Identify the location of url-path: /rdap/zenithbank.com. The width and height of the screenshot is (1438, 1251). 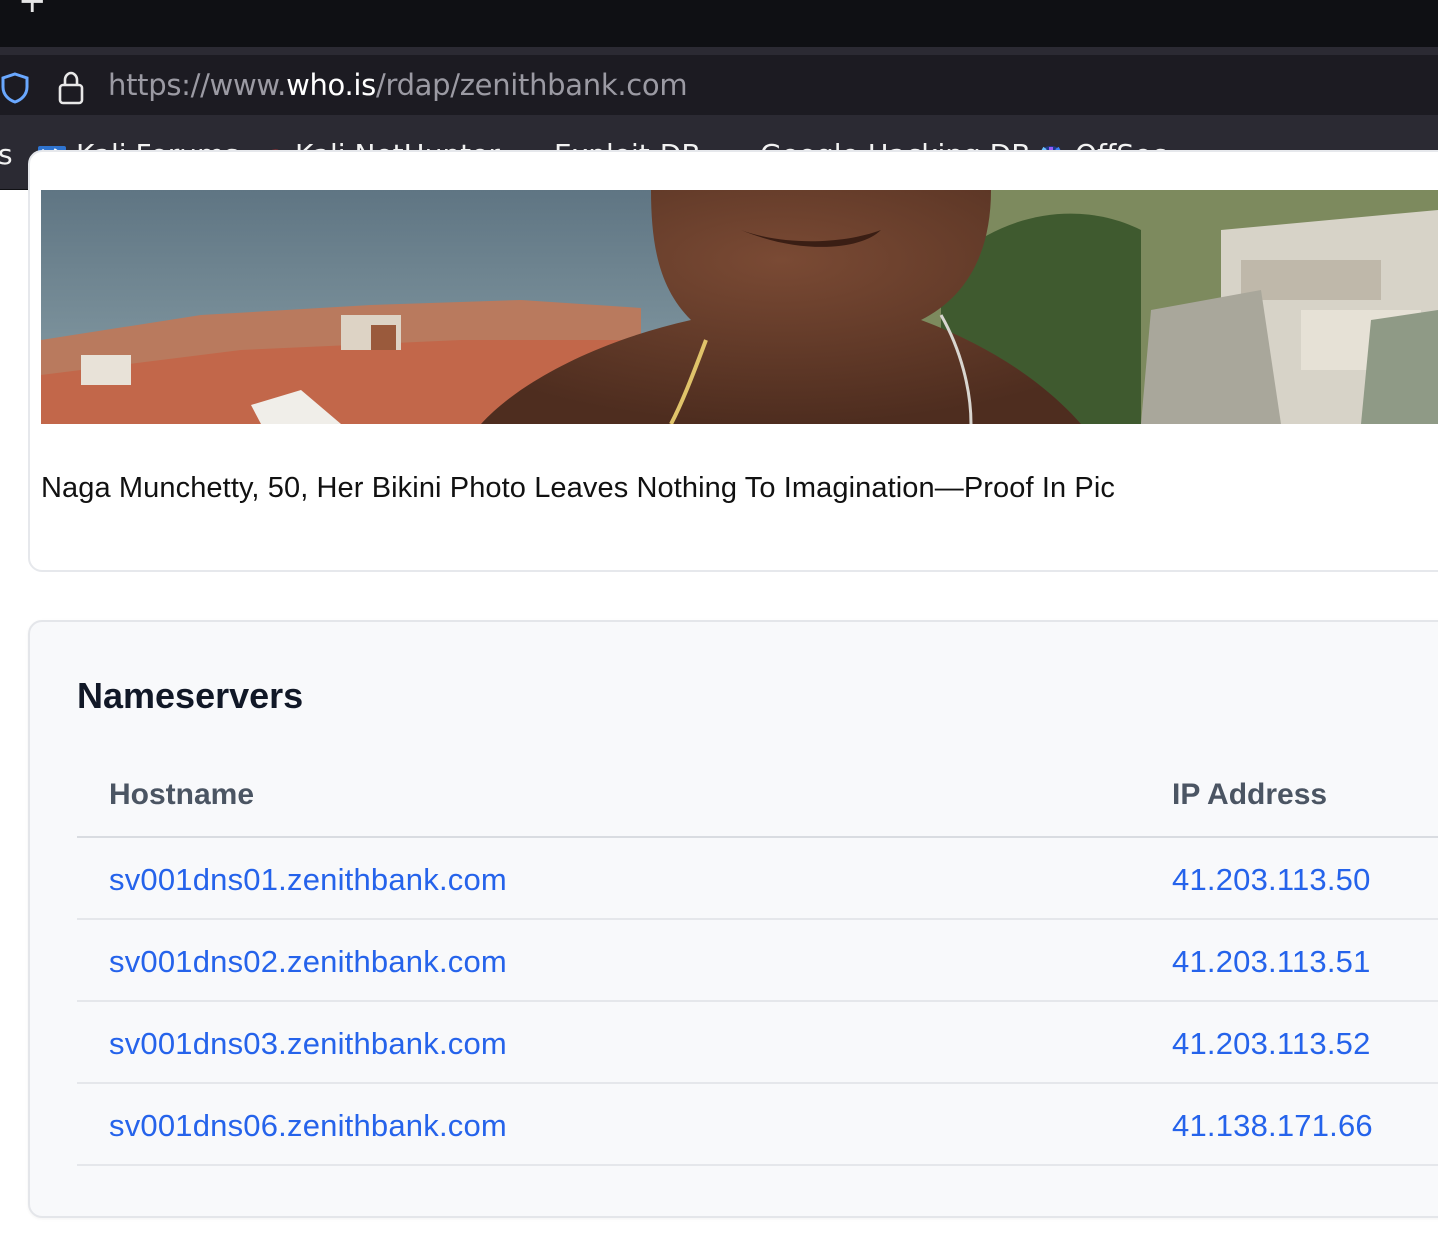
(531, 85).